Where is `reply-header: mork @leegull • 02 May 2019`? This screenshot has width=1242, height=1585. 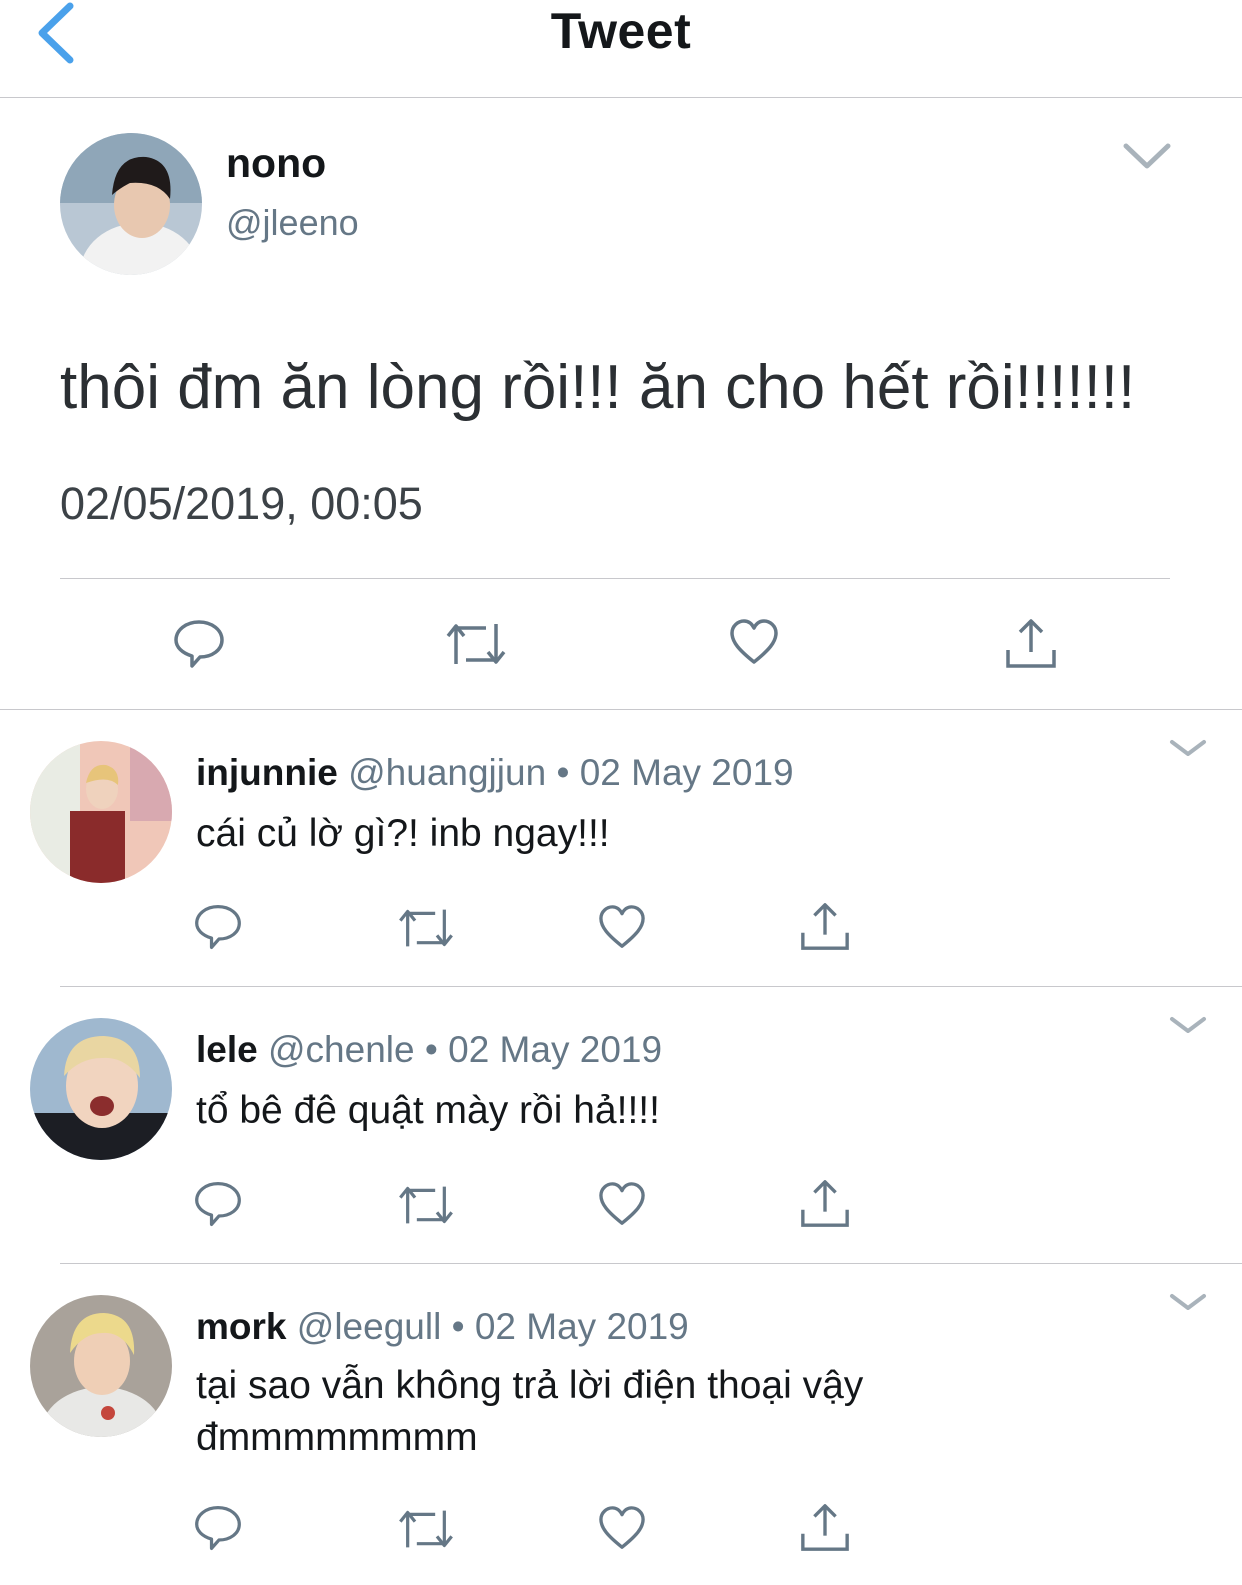
reply-header: mork @leegull • 02 May 2019 is located at coordinates (442, 1327).